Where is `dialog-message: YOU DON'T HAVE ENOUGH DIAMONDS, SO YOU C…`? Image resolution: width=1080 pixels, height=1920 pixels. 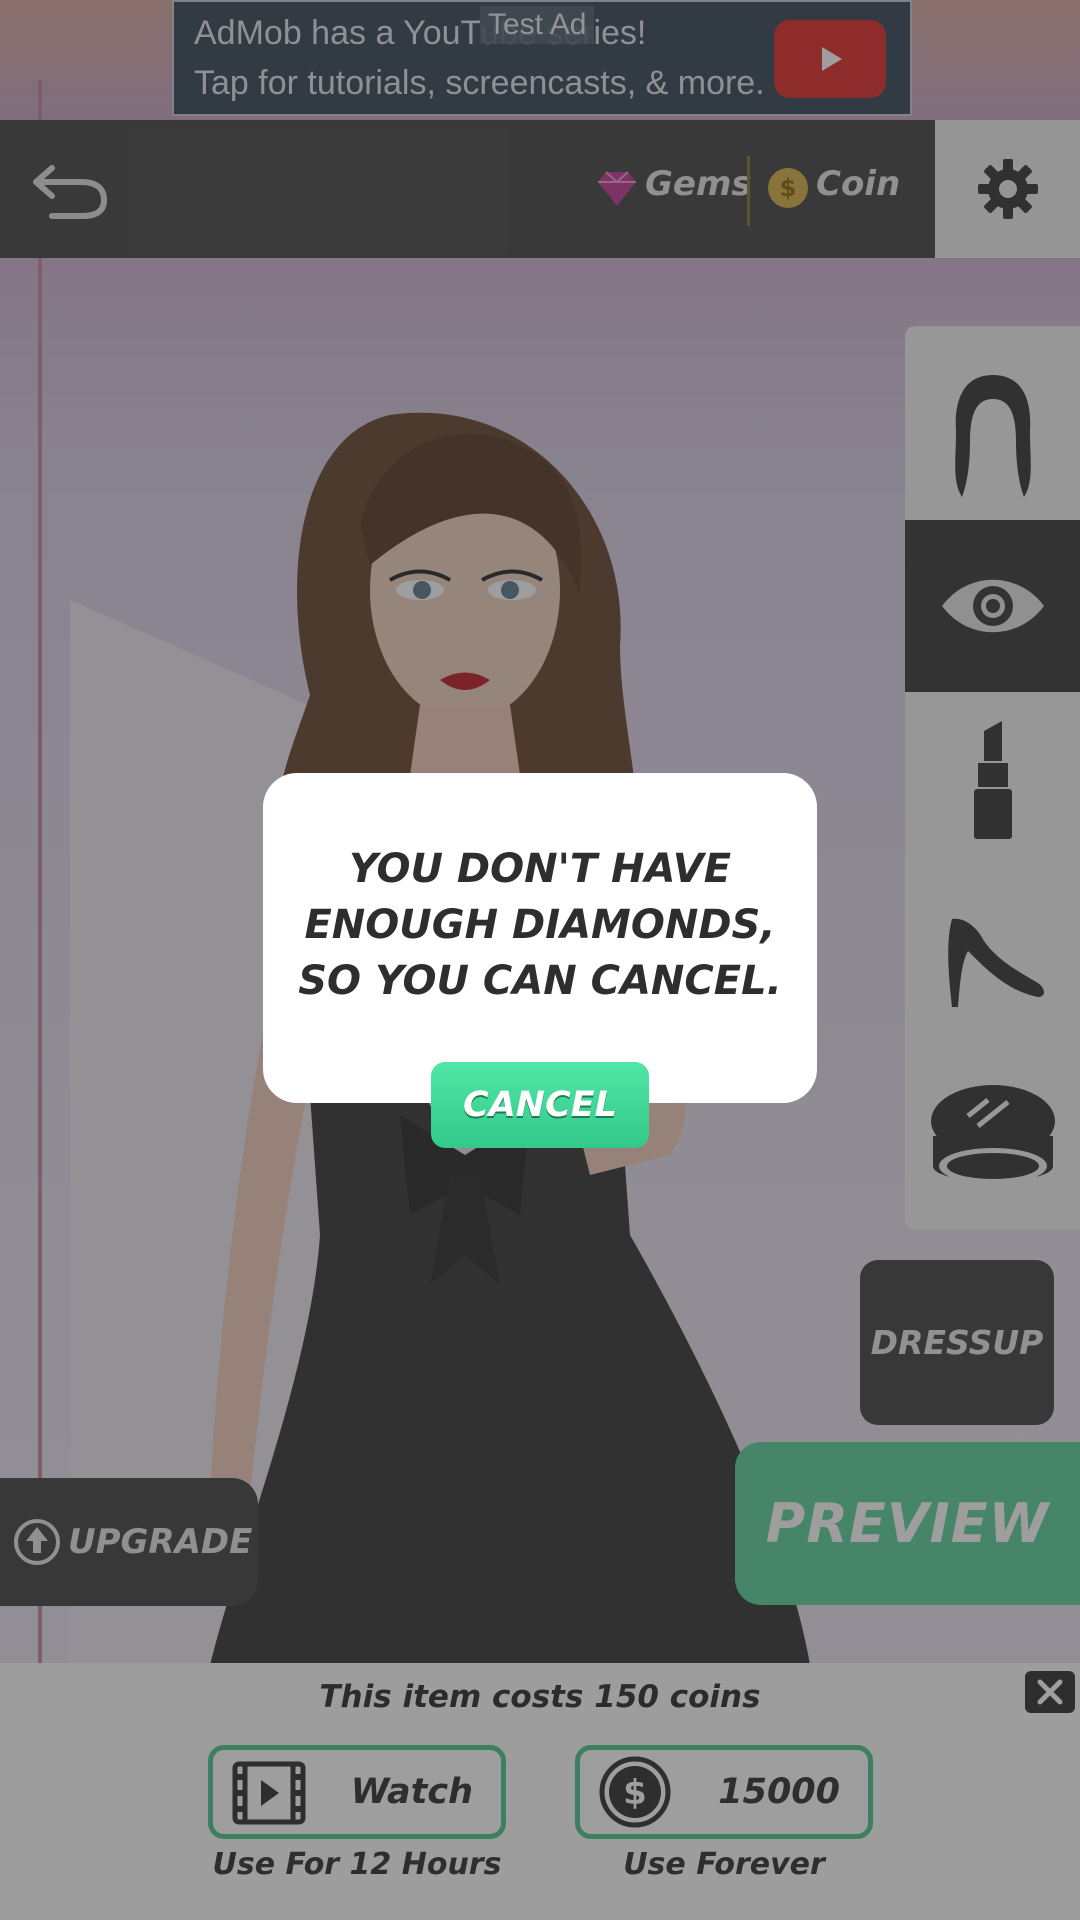
dialog-message: YOU DON'T HAVE ENOUGH DIAMONDS, SO YOU C… is located at coordinates (540, 925).